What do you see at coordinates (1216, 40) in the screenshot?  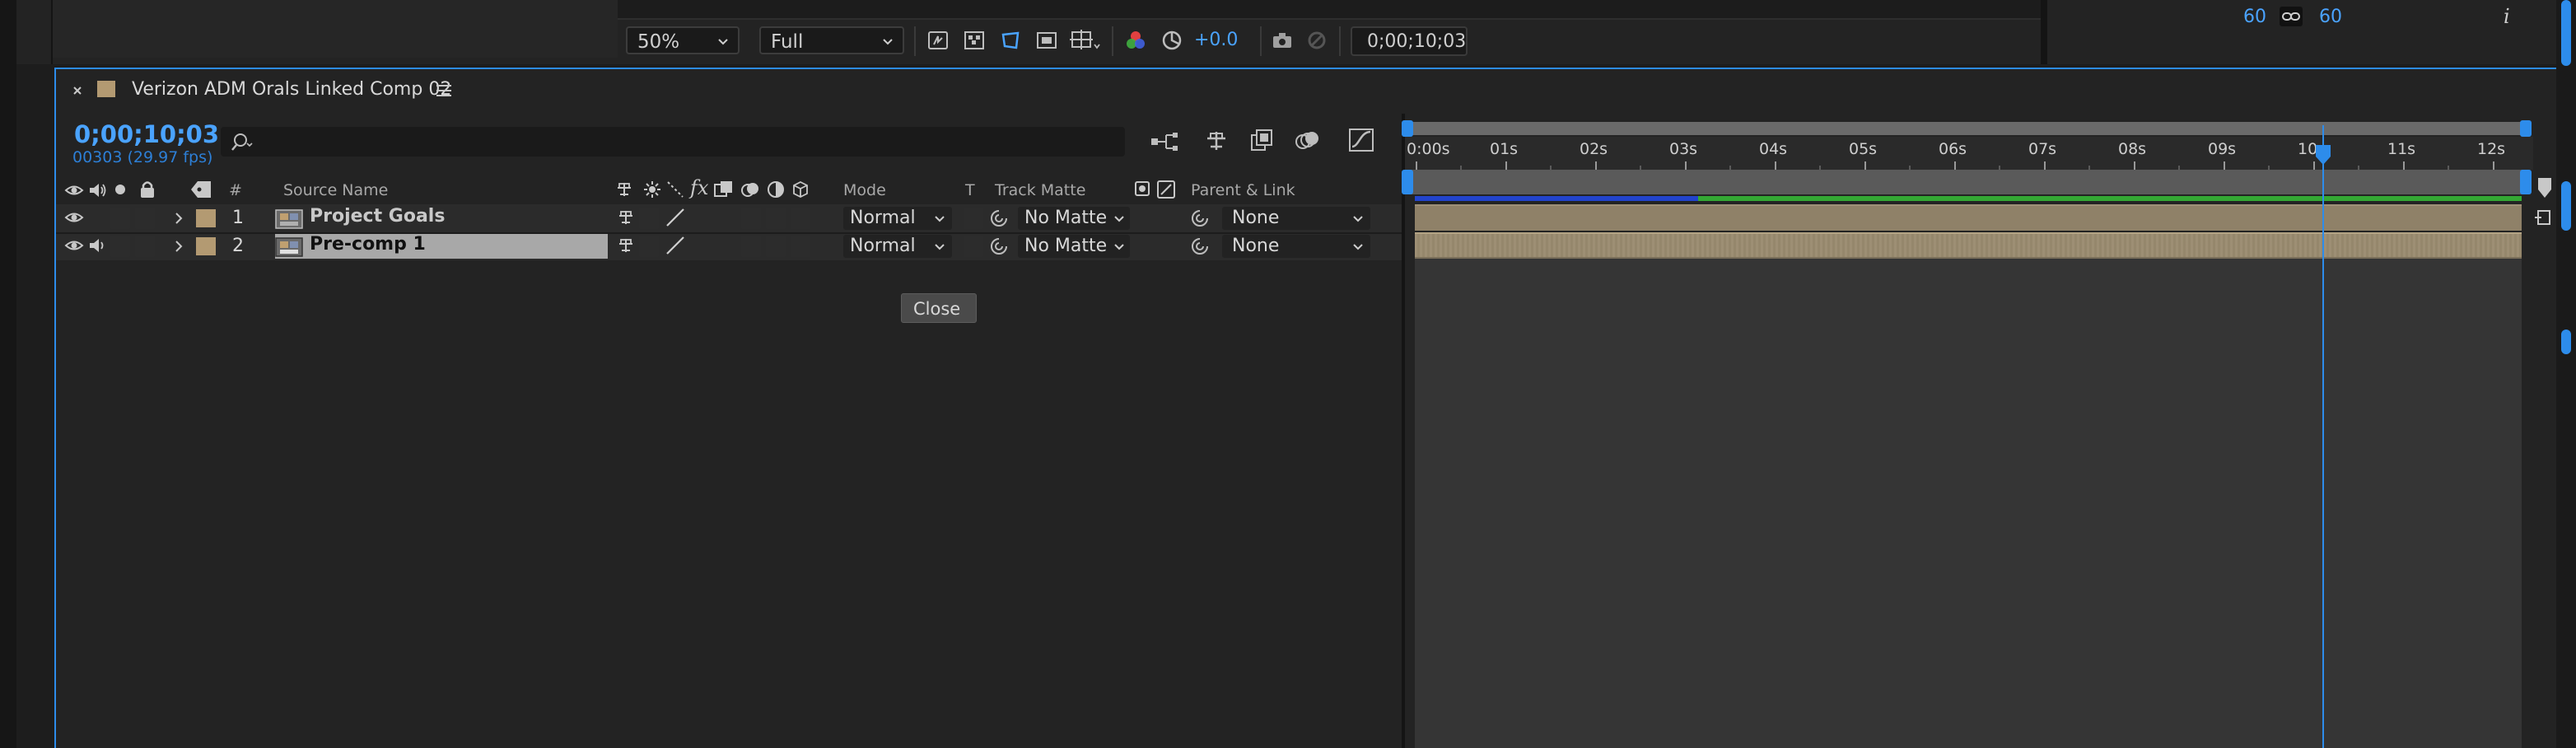 I see `exposure-value: +0.0` at bounding box center [1216, 40].